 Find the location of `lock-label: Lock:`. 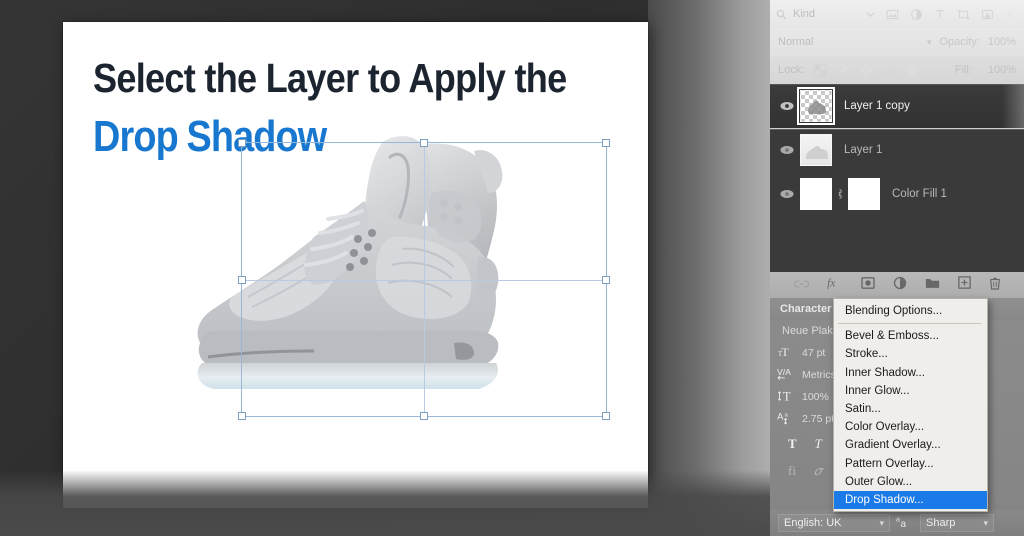

lock-label: Lock: is located at coordinates (791, 70).